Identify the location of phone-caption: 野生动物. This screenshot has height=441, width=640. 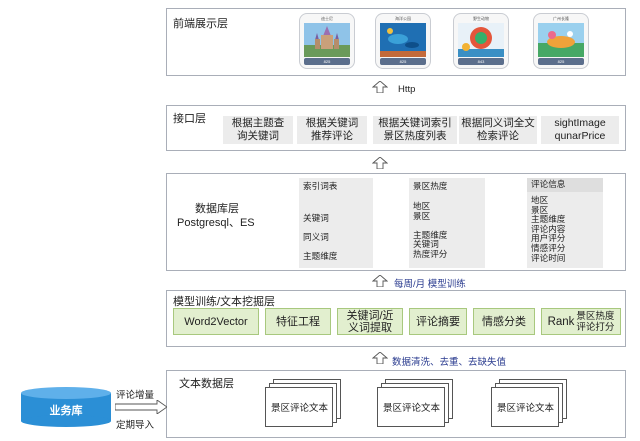
(481, 18).